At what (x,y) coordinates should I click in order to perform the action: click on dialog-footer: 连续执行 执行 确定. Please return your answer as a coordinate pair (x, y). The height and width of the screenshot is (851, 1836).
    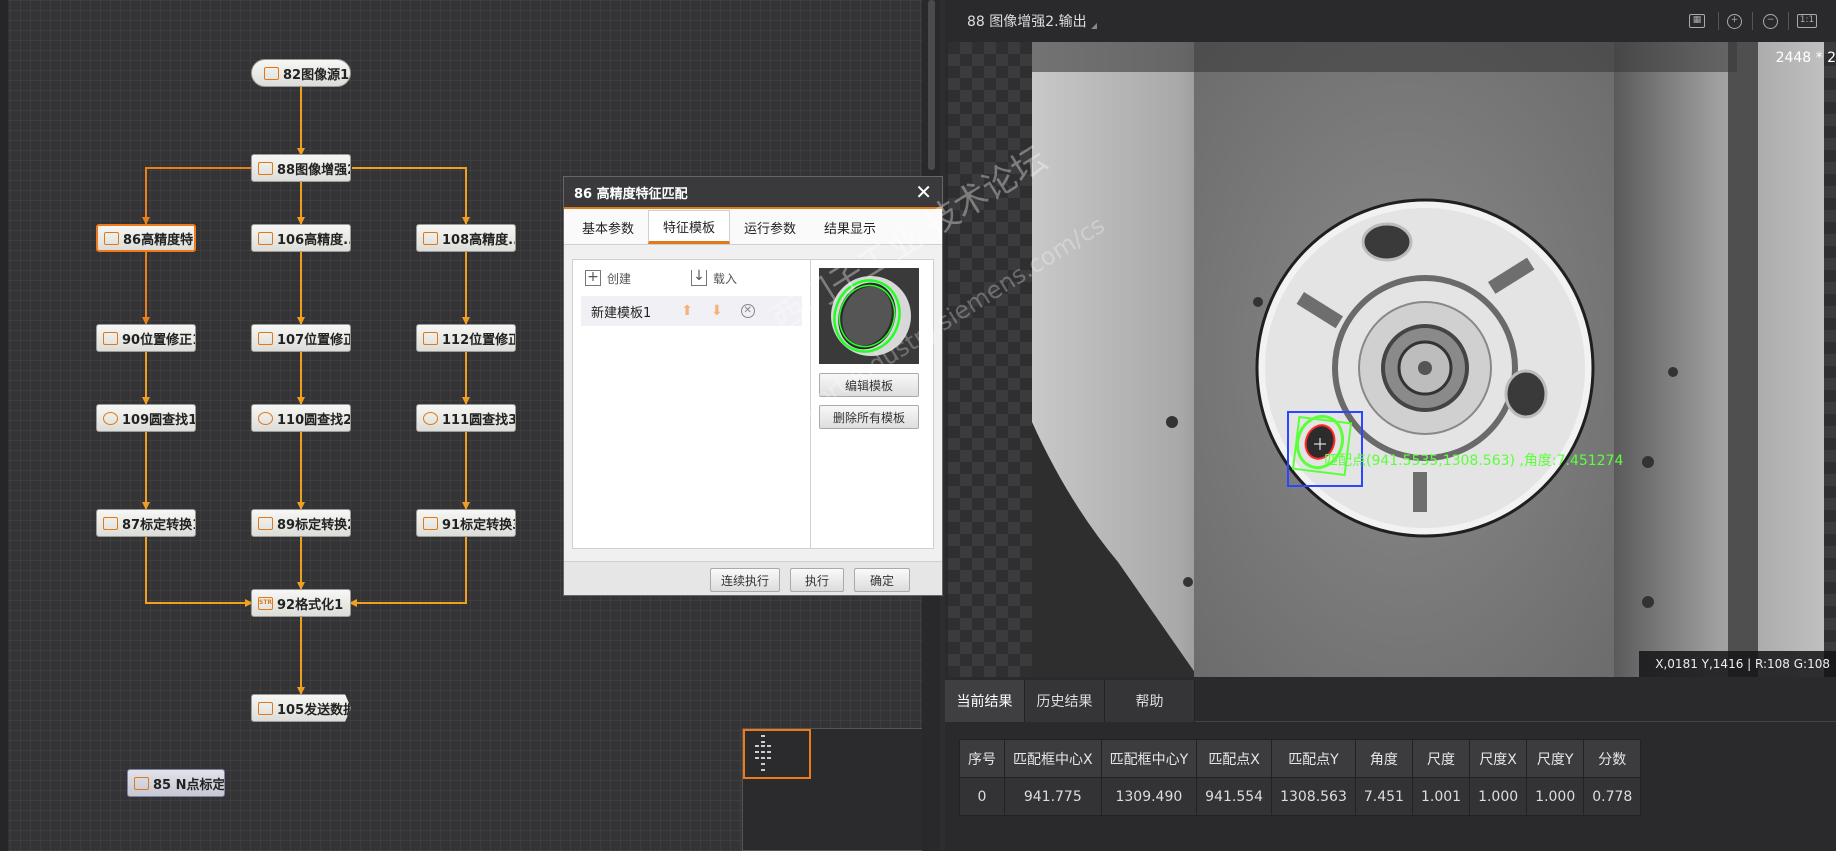
    Looking at the image, I should click on (753, 578).